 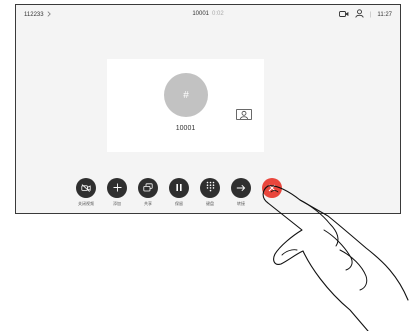 I want to click on transfer-control: 转接, so click(x=241, y=192).